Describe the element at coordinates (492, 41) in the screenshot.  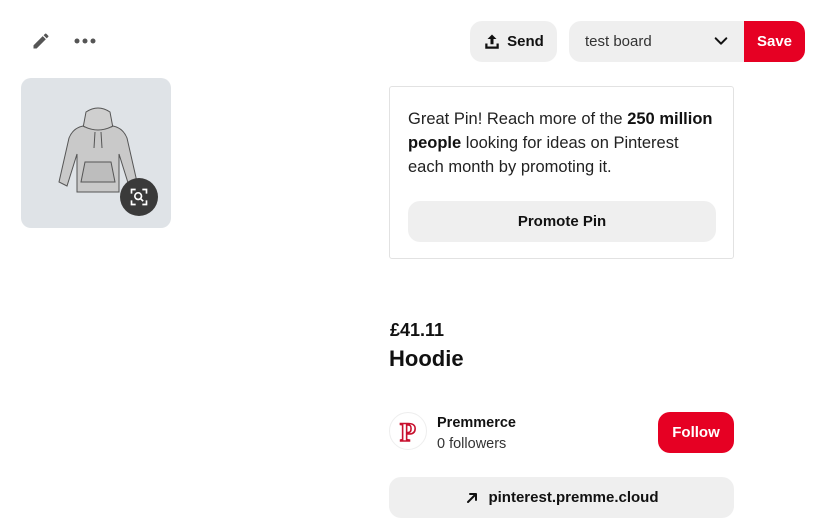
I see `share-upload-icon` at that location.